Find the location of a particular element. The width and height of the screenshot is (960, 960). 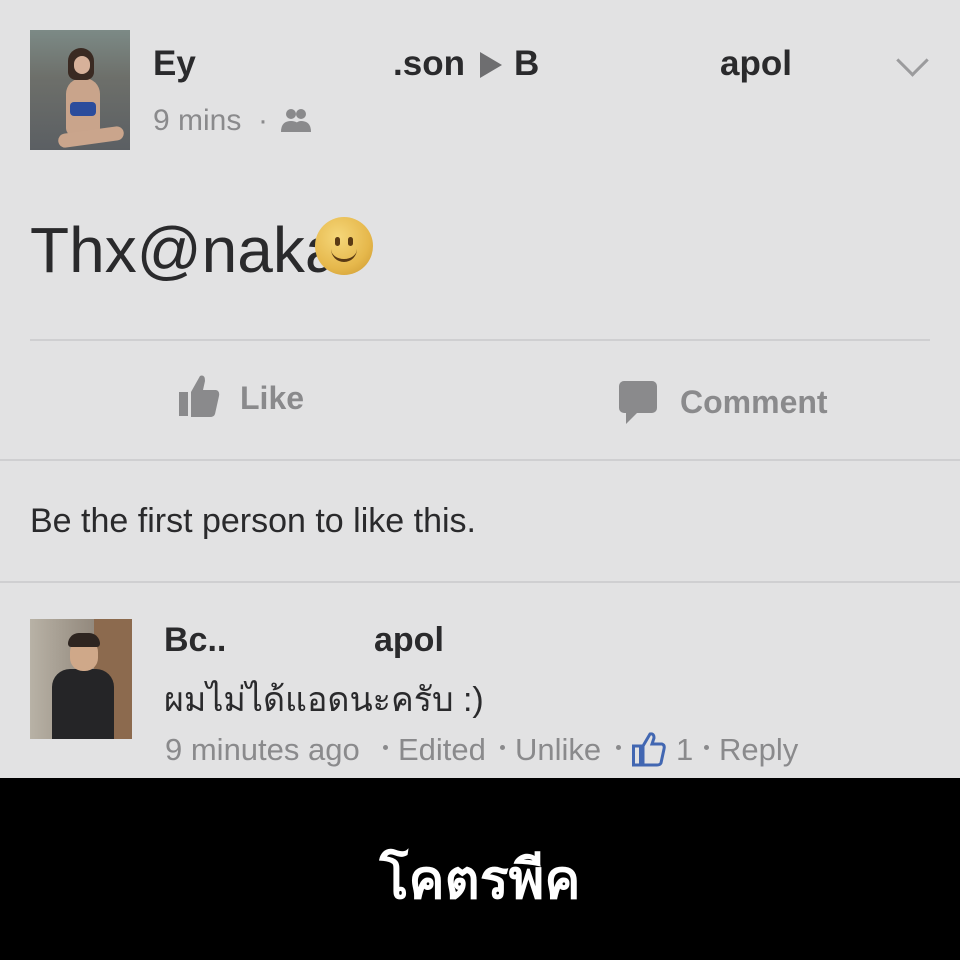

smiley-emoji-icon is located at coordinates (344, 246).